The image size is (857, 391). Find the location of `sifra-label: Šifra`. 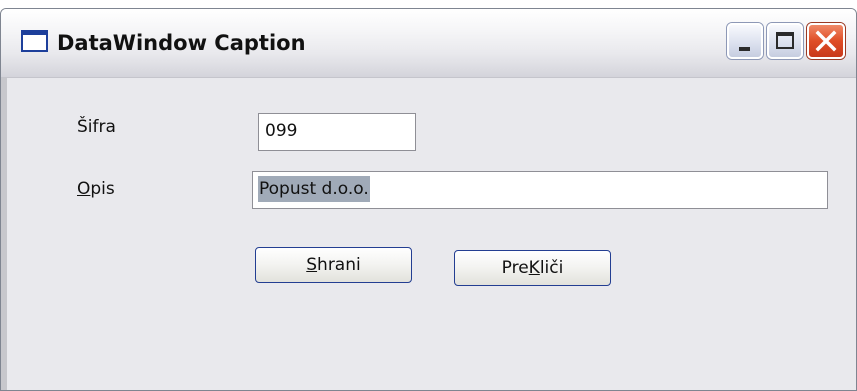

sifra-label: Šifra is located at coordinates (96, 127).